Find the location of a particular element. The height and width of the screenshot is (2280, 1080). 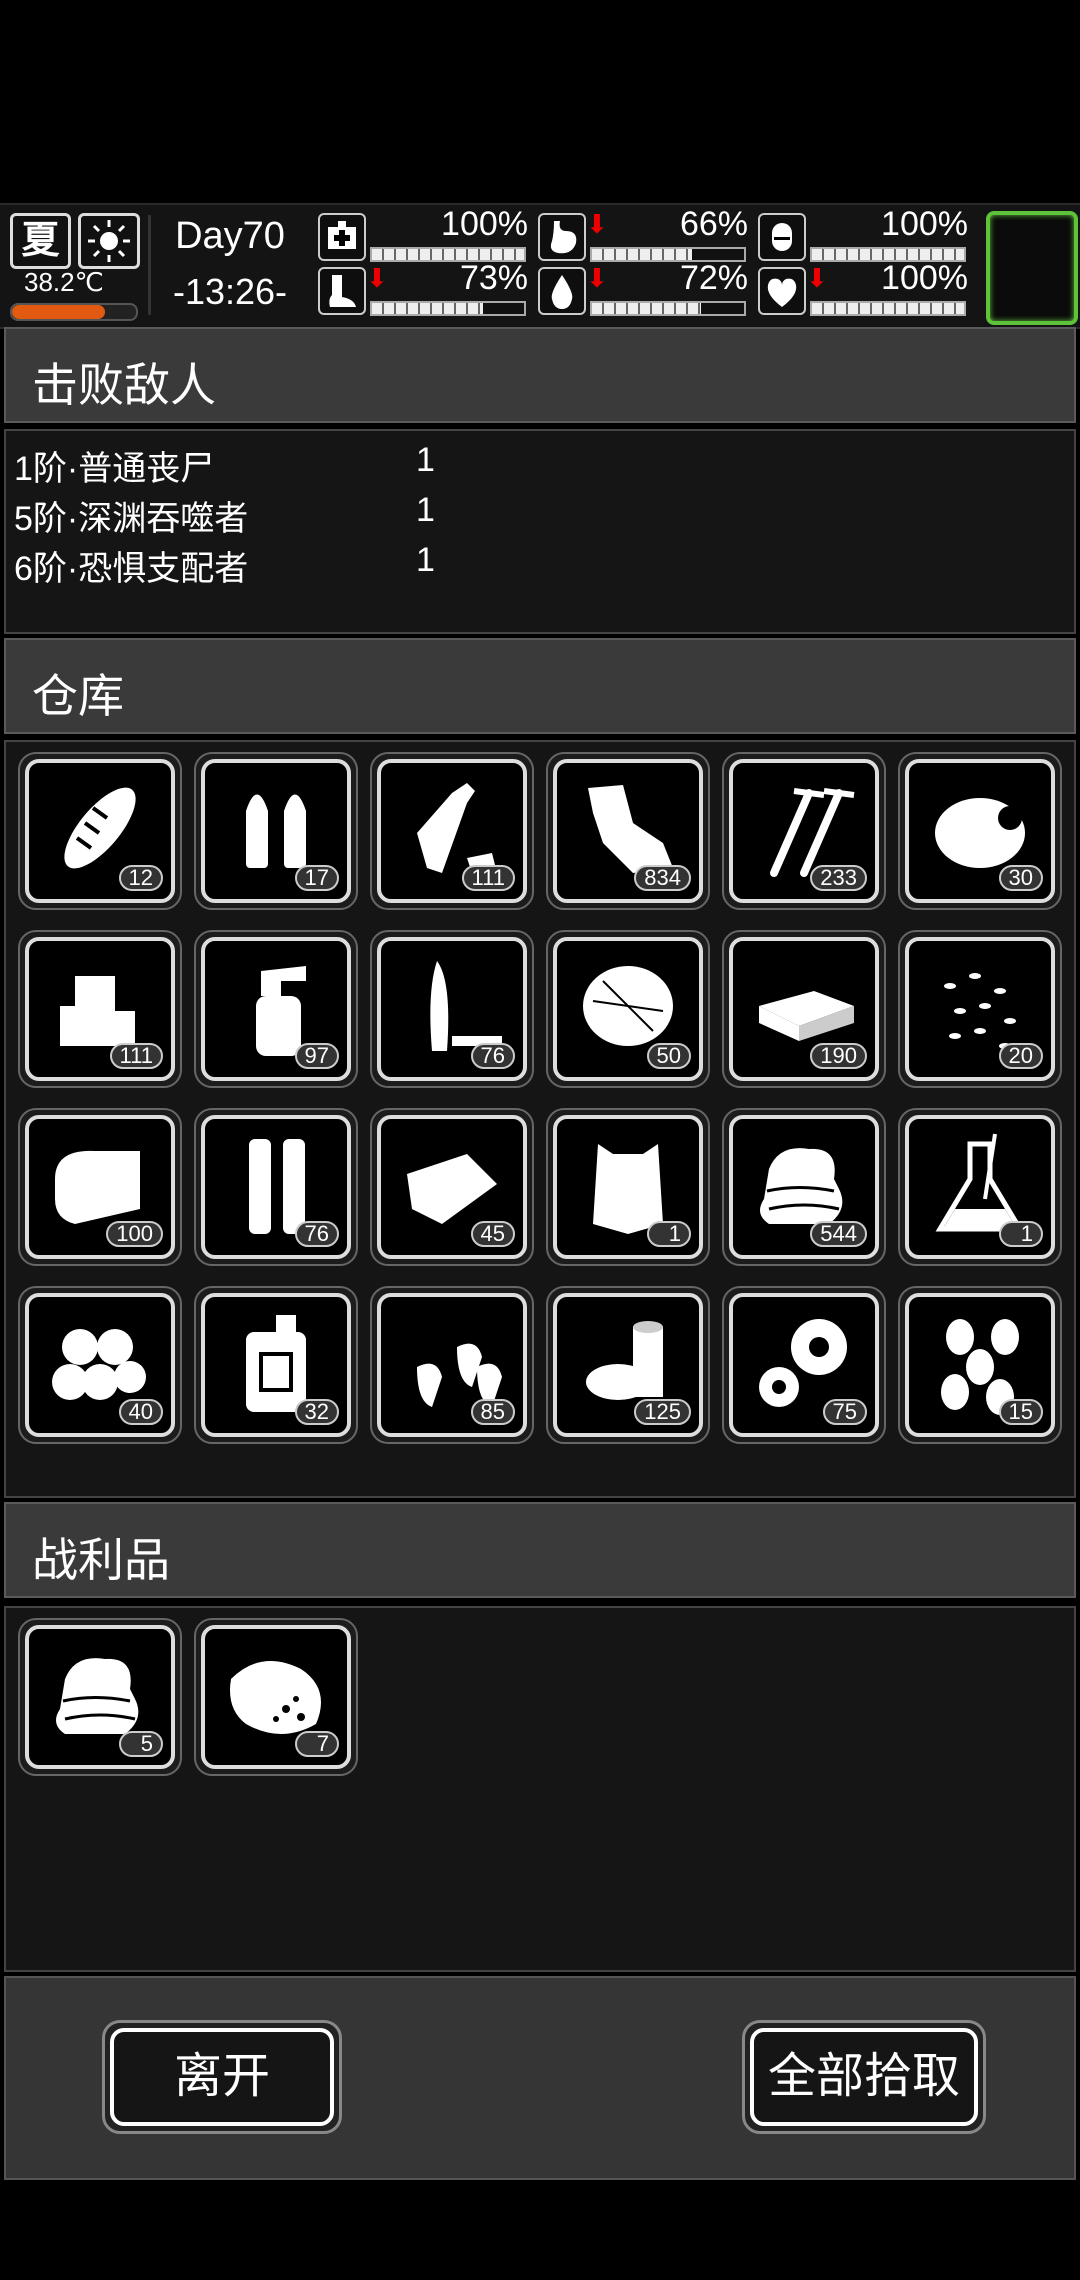

temperature-fill is located at coordinates (58, 312).